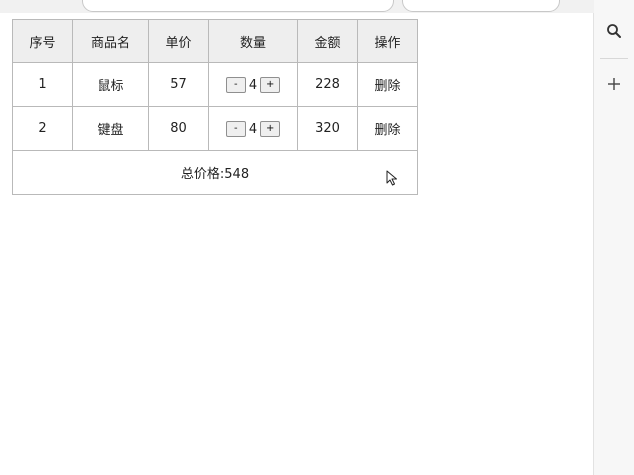  Describe the element at coordinates (327, 41) in the screenshot. I see `header-amount: 金额` at that location.